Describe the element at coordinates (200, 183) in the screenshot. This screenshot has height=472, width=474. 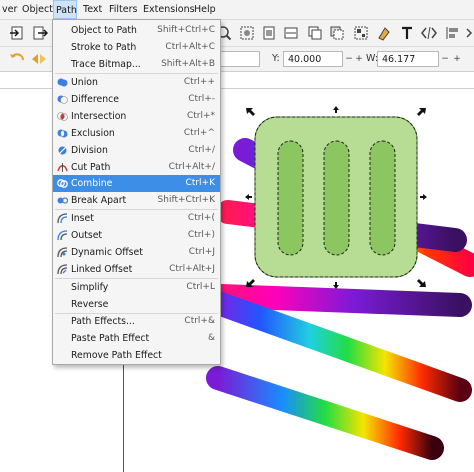
I see `menu-item-shortcut: Ctrl+K` at that location.